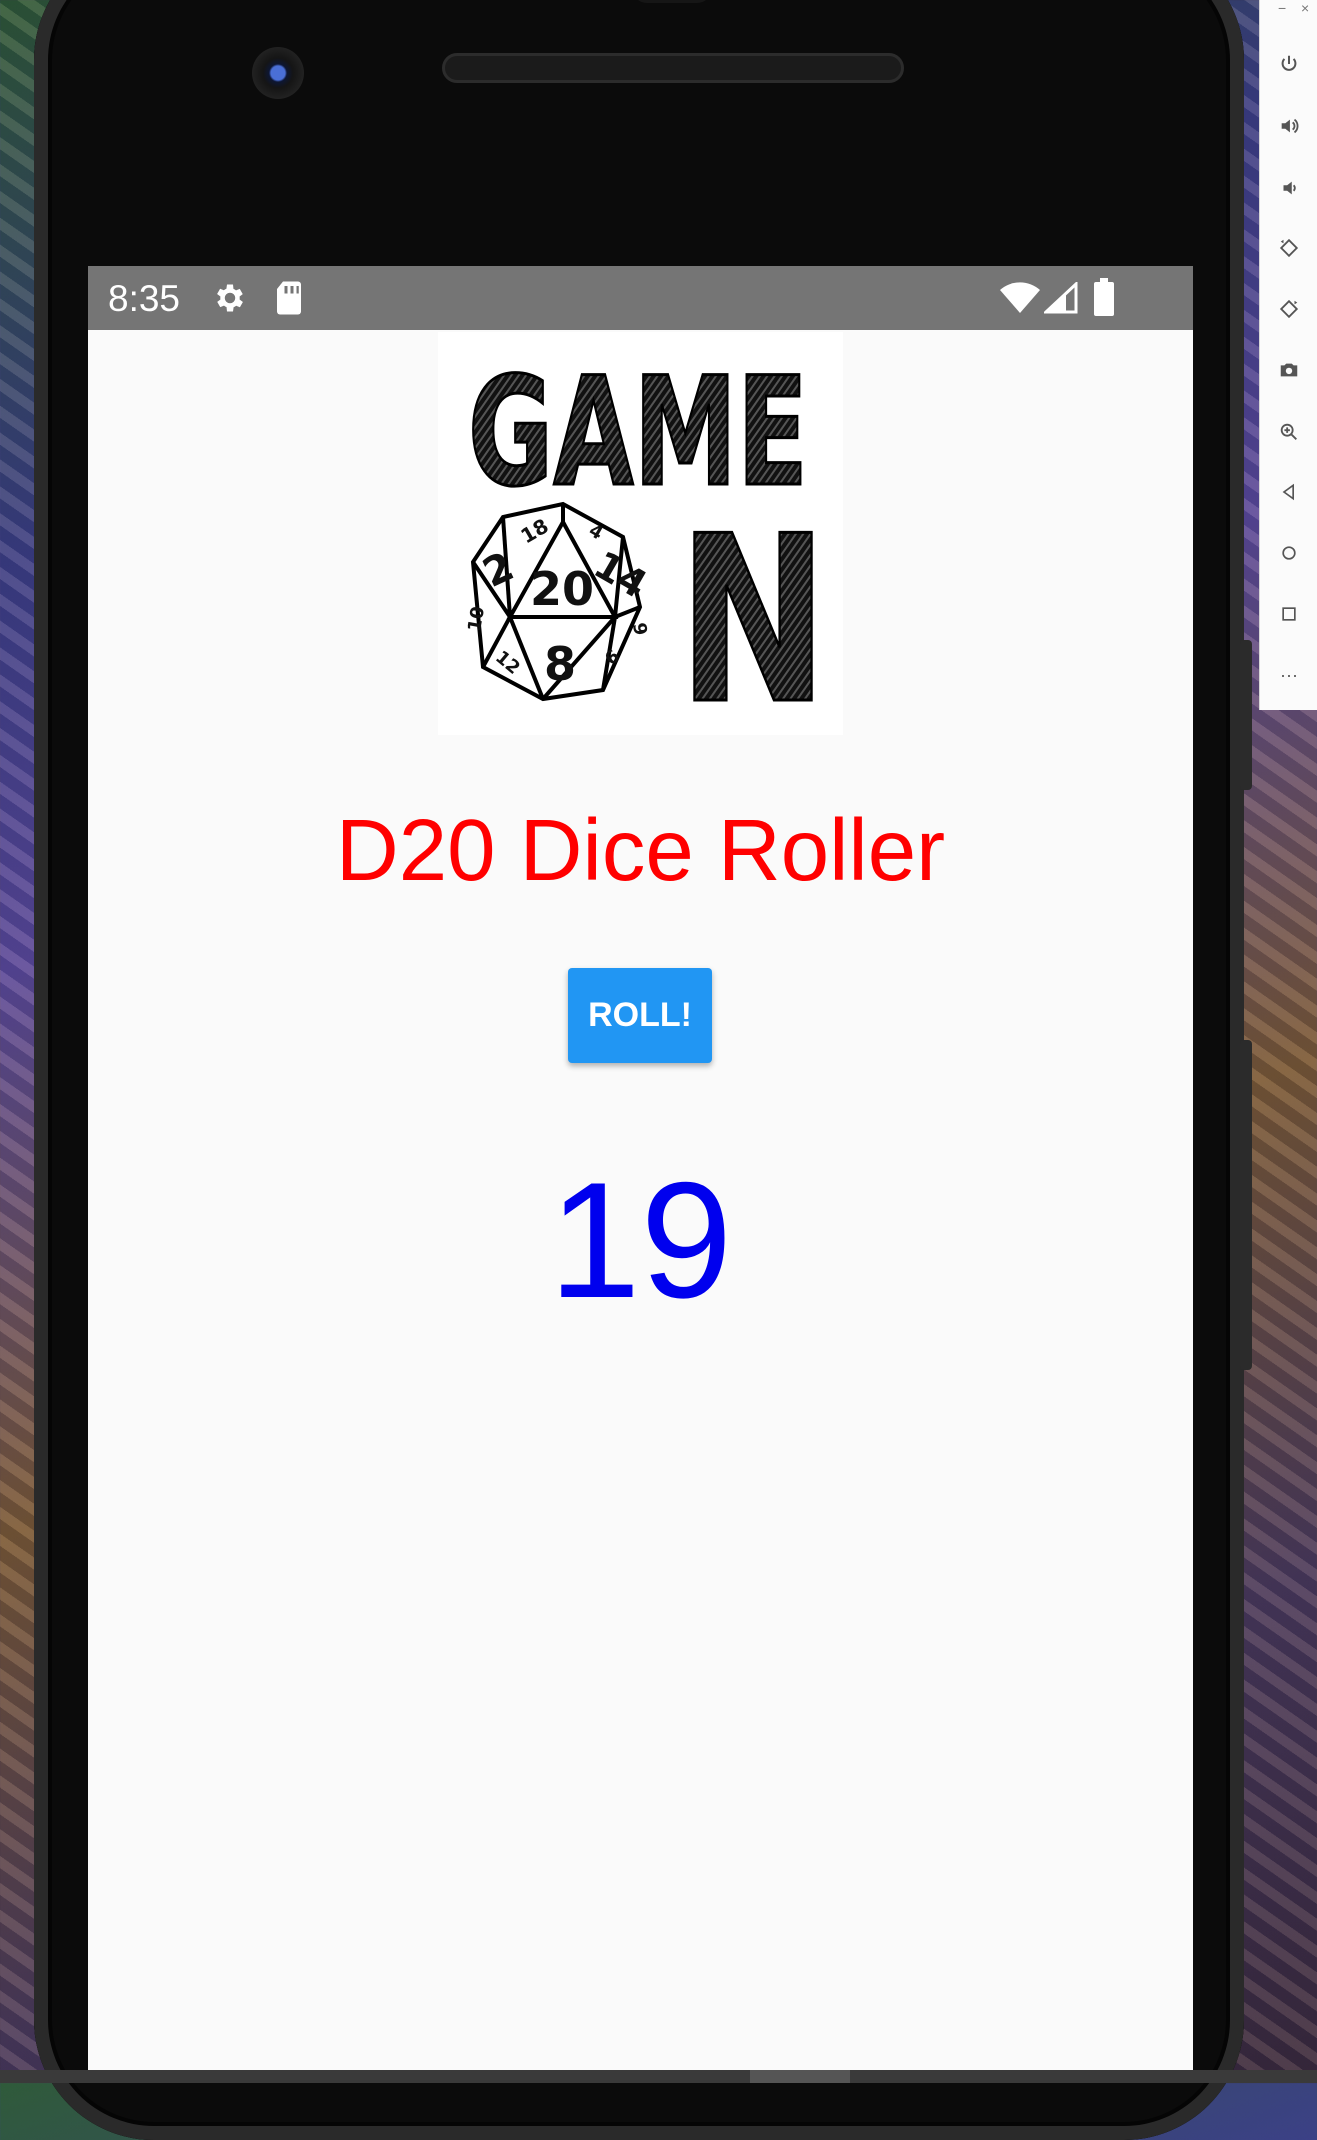 The width and height of the screenshot is (1317, 2140). What do you see at coordinates (1060, 299) in the screenshot?
I see `cell-signal-icon` at bounding box center [1060, 299].